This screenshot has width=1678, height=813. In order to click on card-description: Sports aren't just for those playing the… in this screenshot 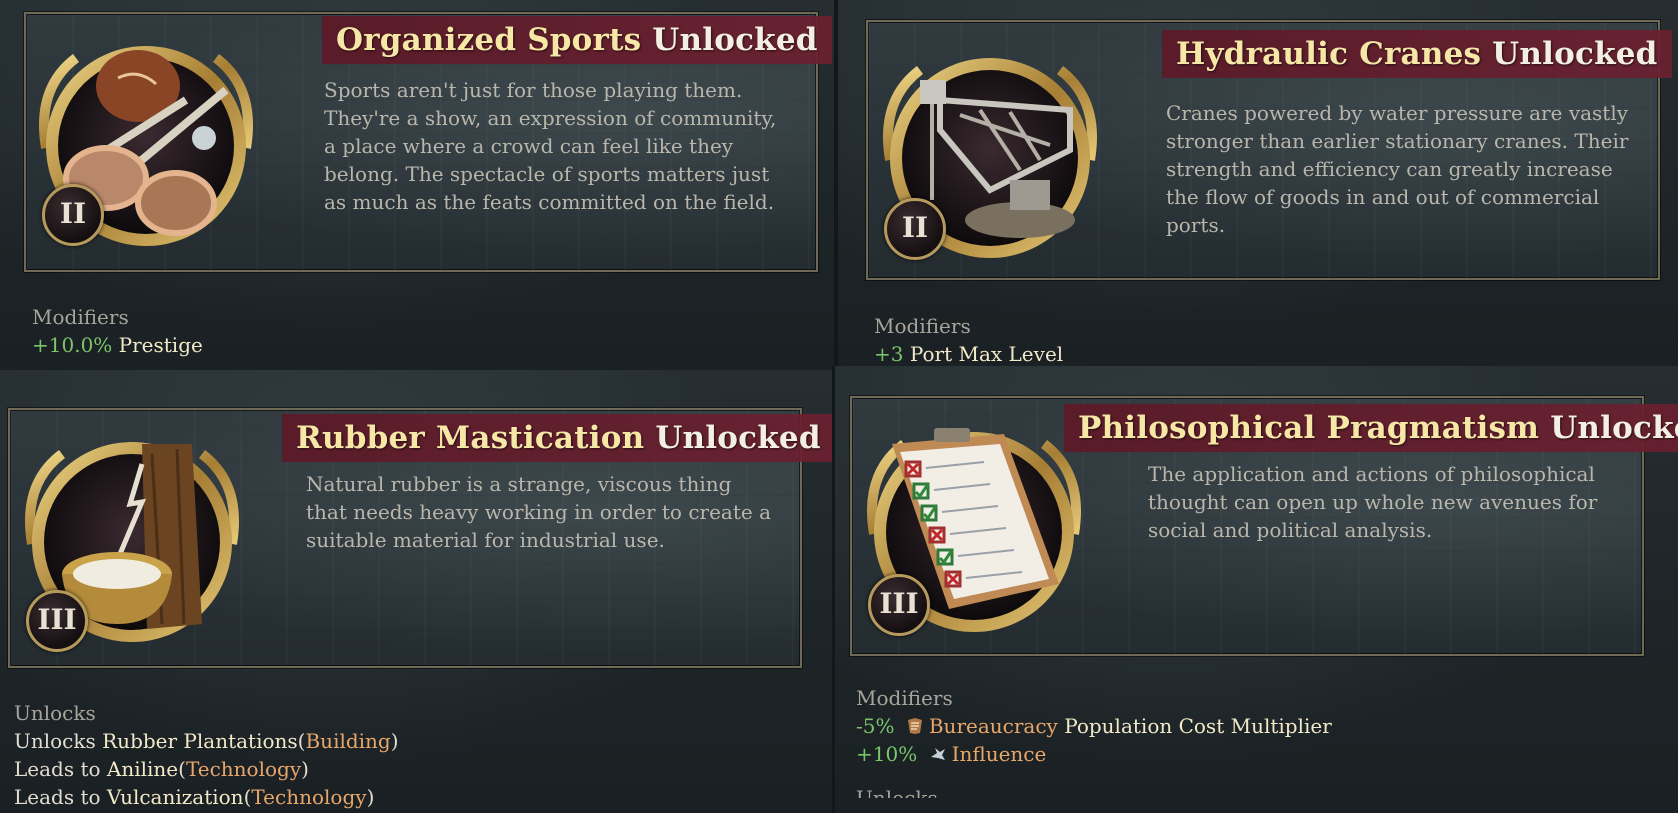, I will do `click(550, 146)`.